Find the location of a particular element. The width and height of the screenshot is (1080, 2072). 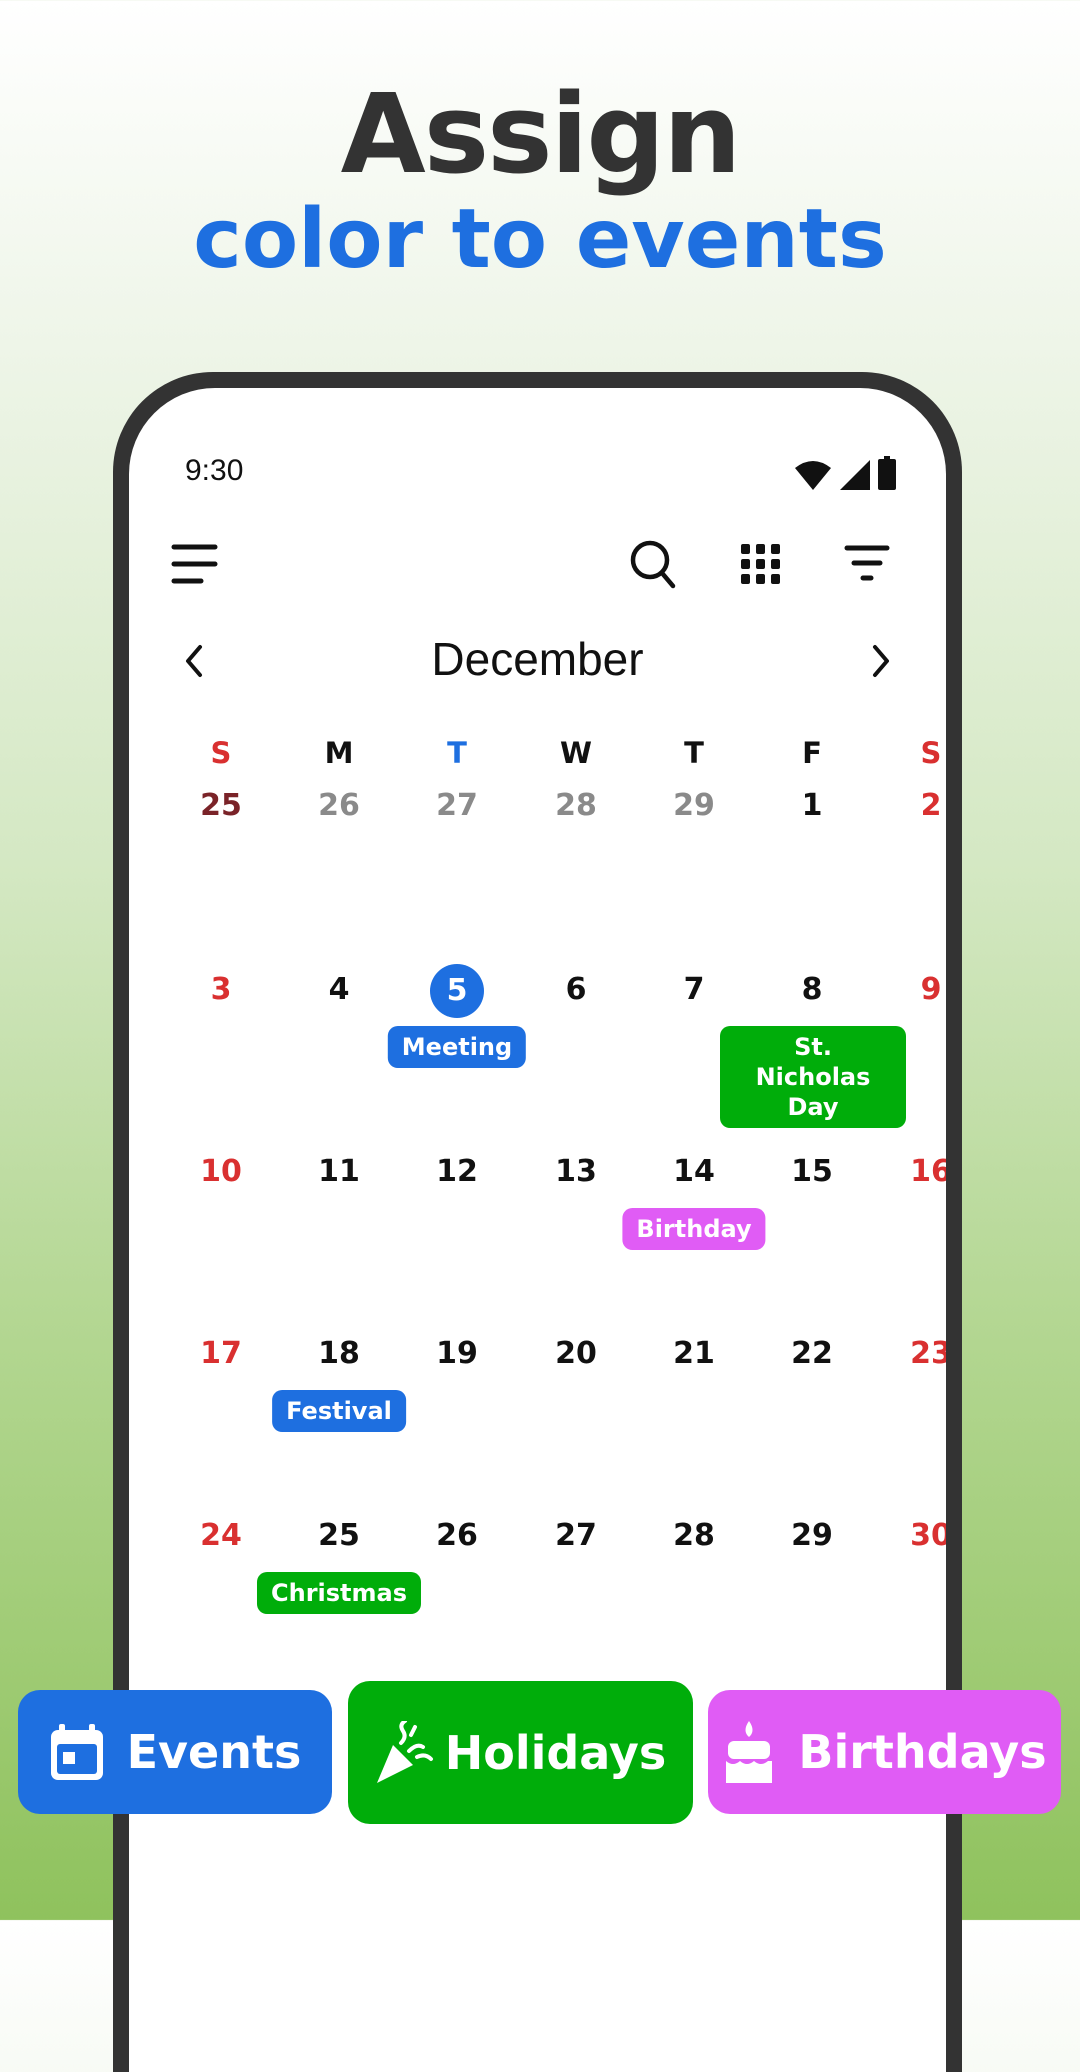

day-number: 12 is located at coordinates (457, 1171).